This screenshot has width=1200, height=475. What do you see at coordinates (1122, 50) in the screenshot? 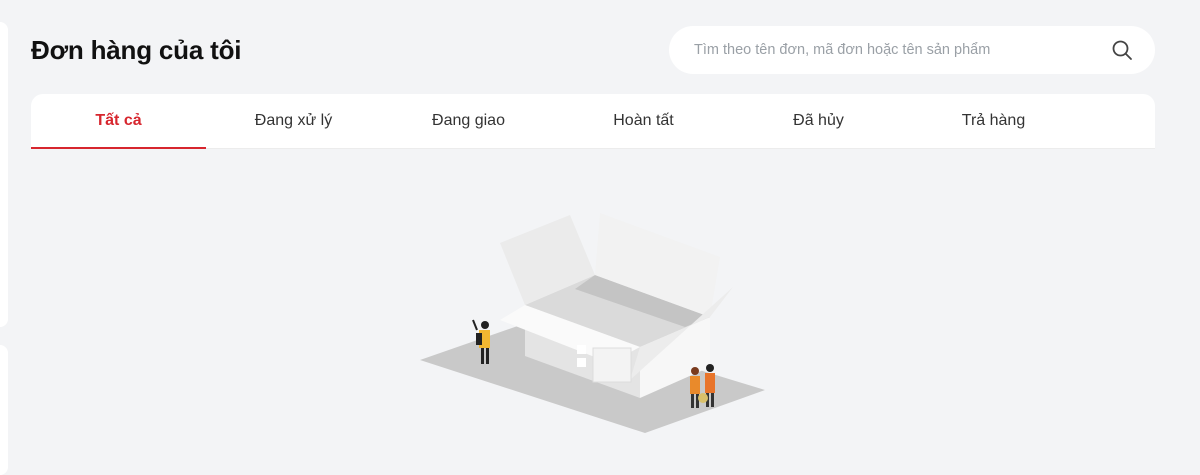
I see `search-icon` at bounding box center [1122, 50].